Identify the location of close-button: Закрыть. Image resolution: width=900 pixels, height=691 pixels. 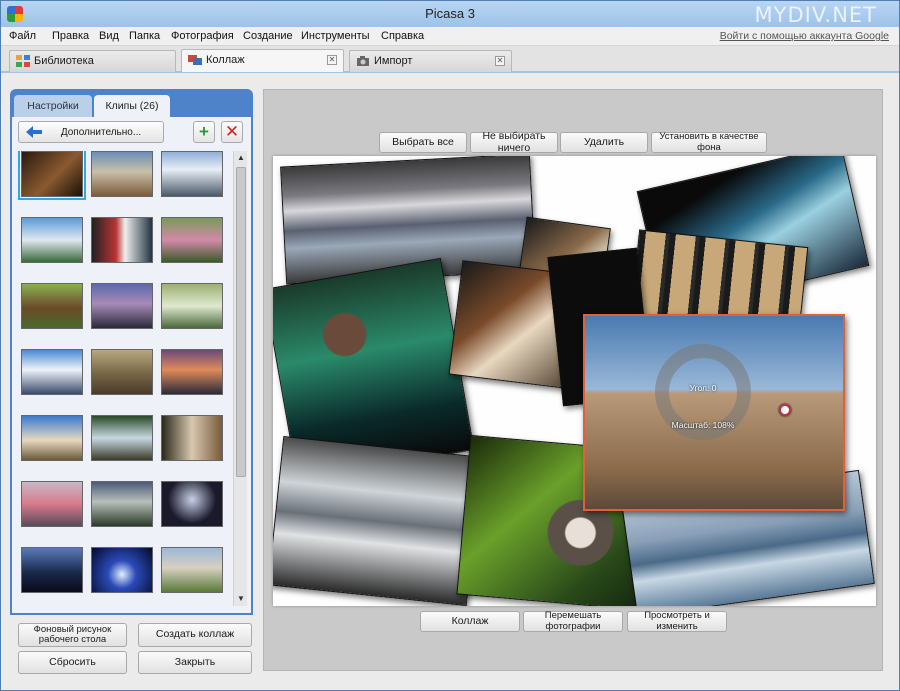
(195, 662).